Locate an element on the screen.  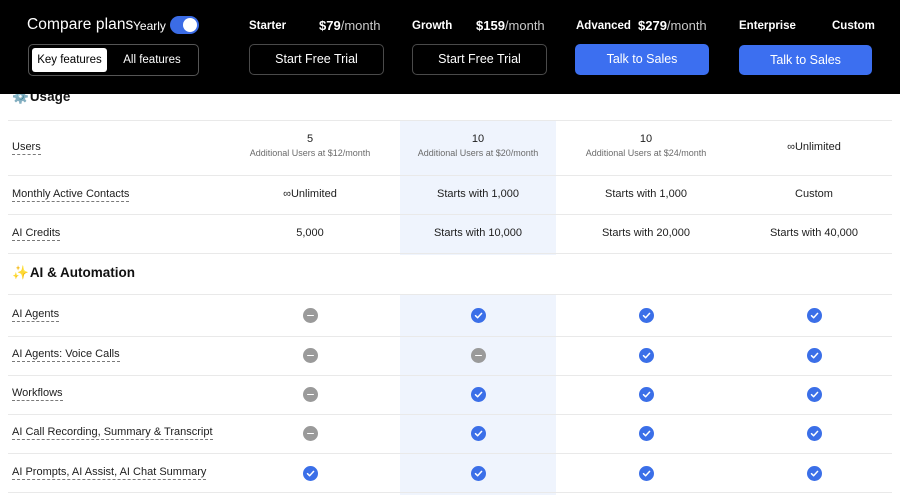
plan-value-cell: 5 Additional Users at $12/month is located at coordinates (310, 145).